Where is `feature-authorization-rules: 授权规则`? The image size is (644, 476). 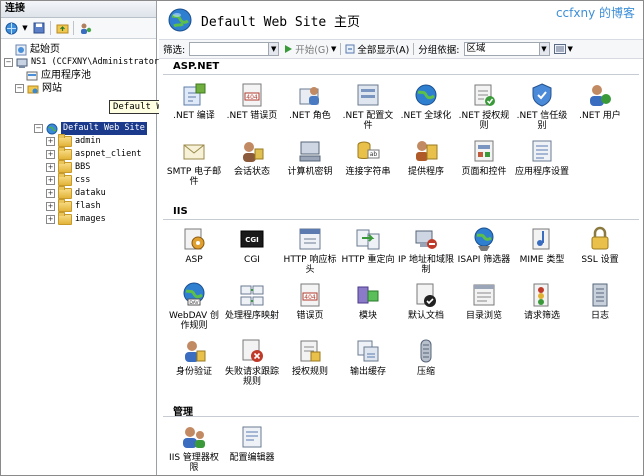
feature-authorization-rules: 授权规则 is located at coordinates (310, 357).